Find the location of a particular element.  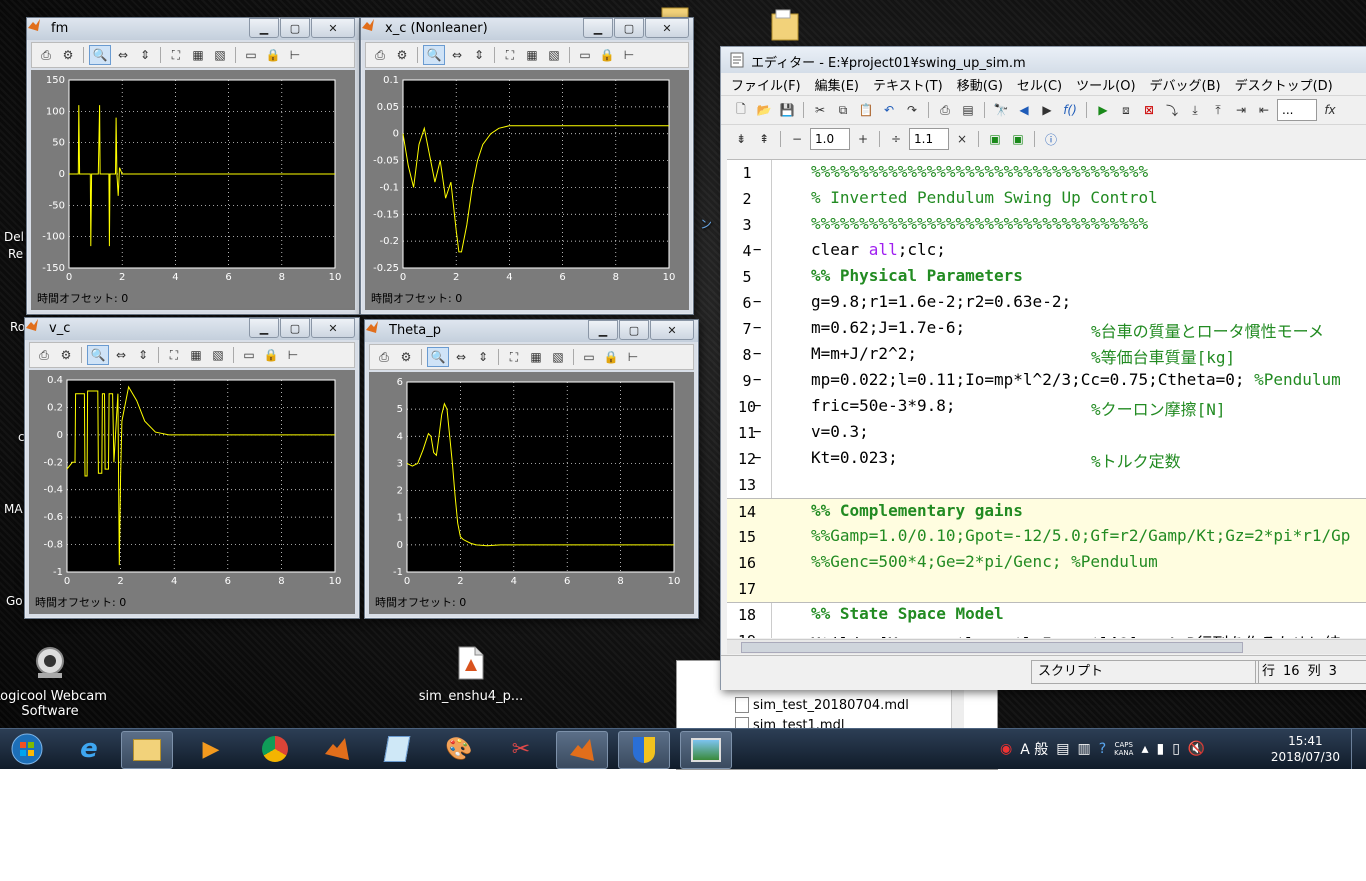

ime-tools-icon: ▤ is located at coordinates (1062, 749).